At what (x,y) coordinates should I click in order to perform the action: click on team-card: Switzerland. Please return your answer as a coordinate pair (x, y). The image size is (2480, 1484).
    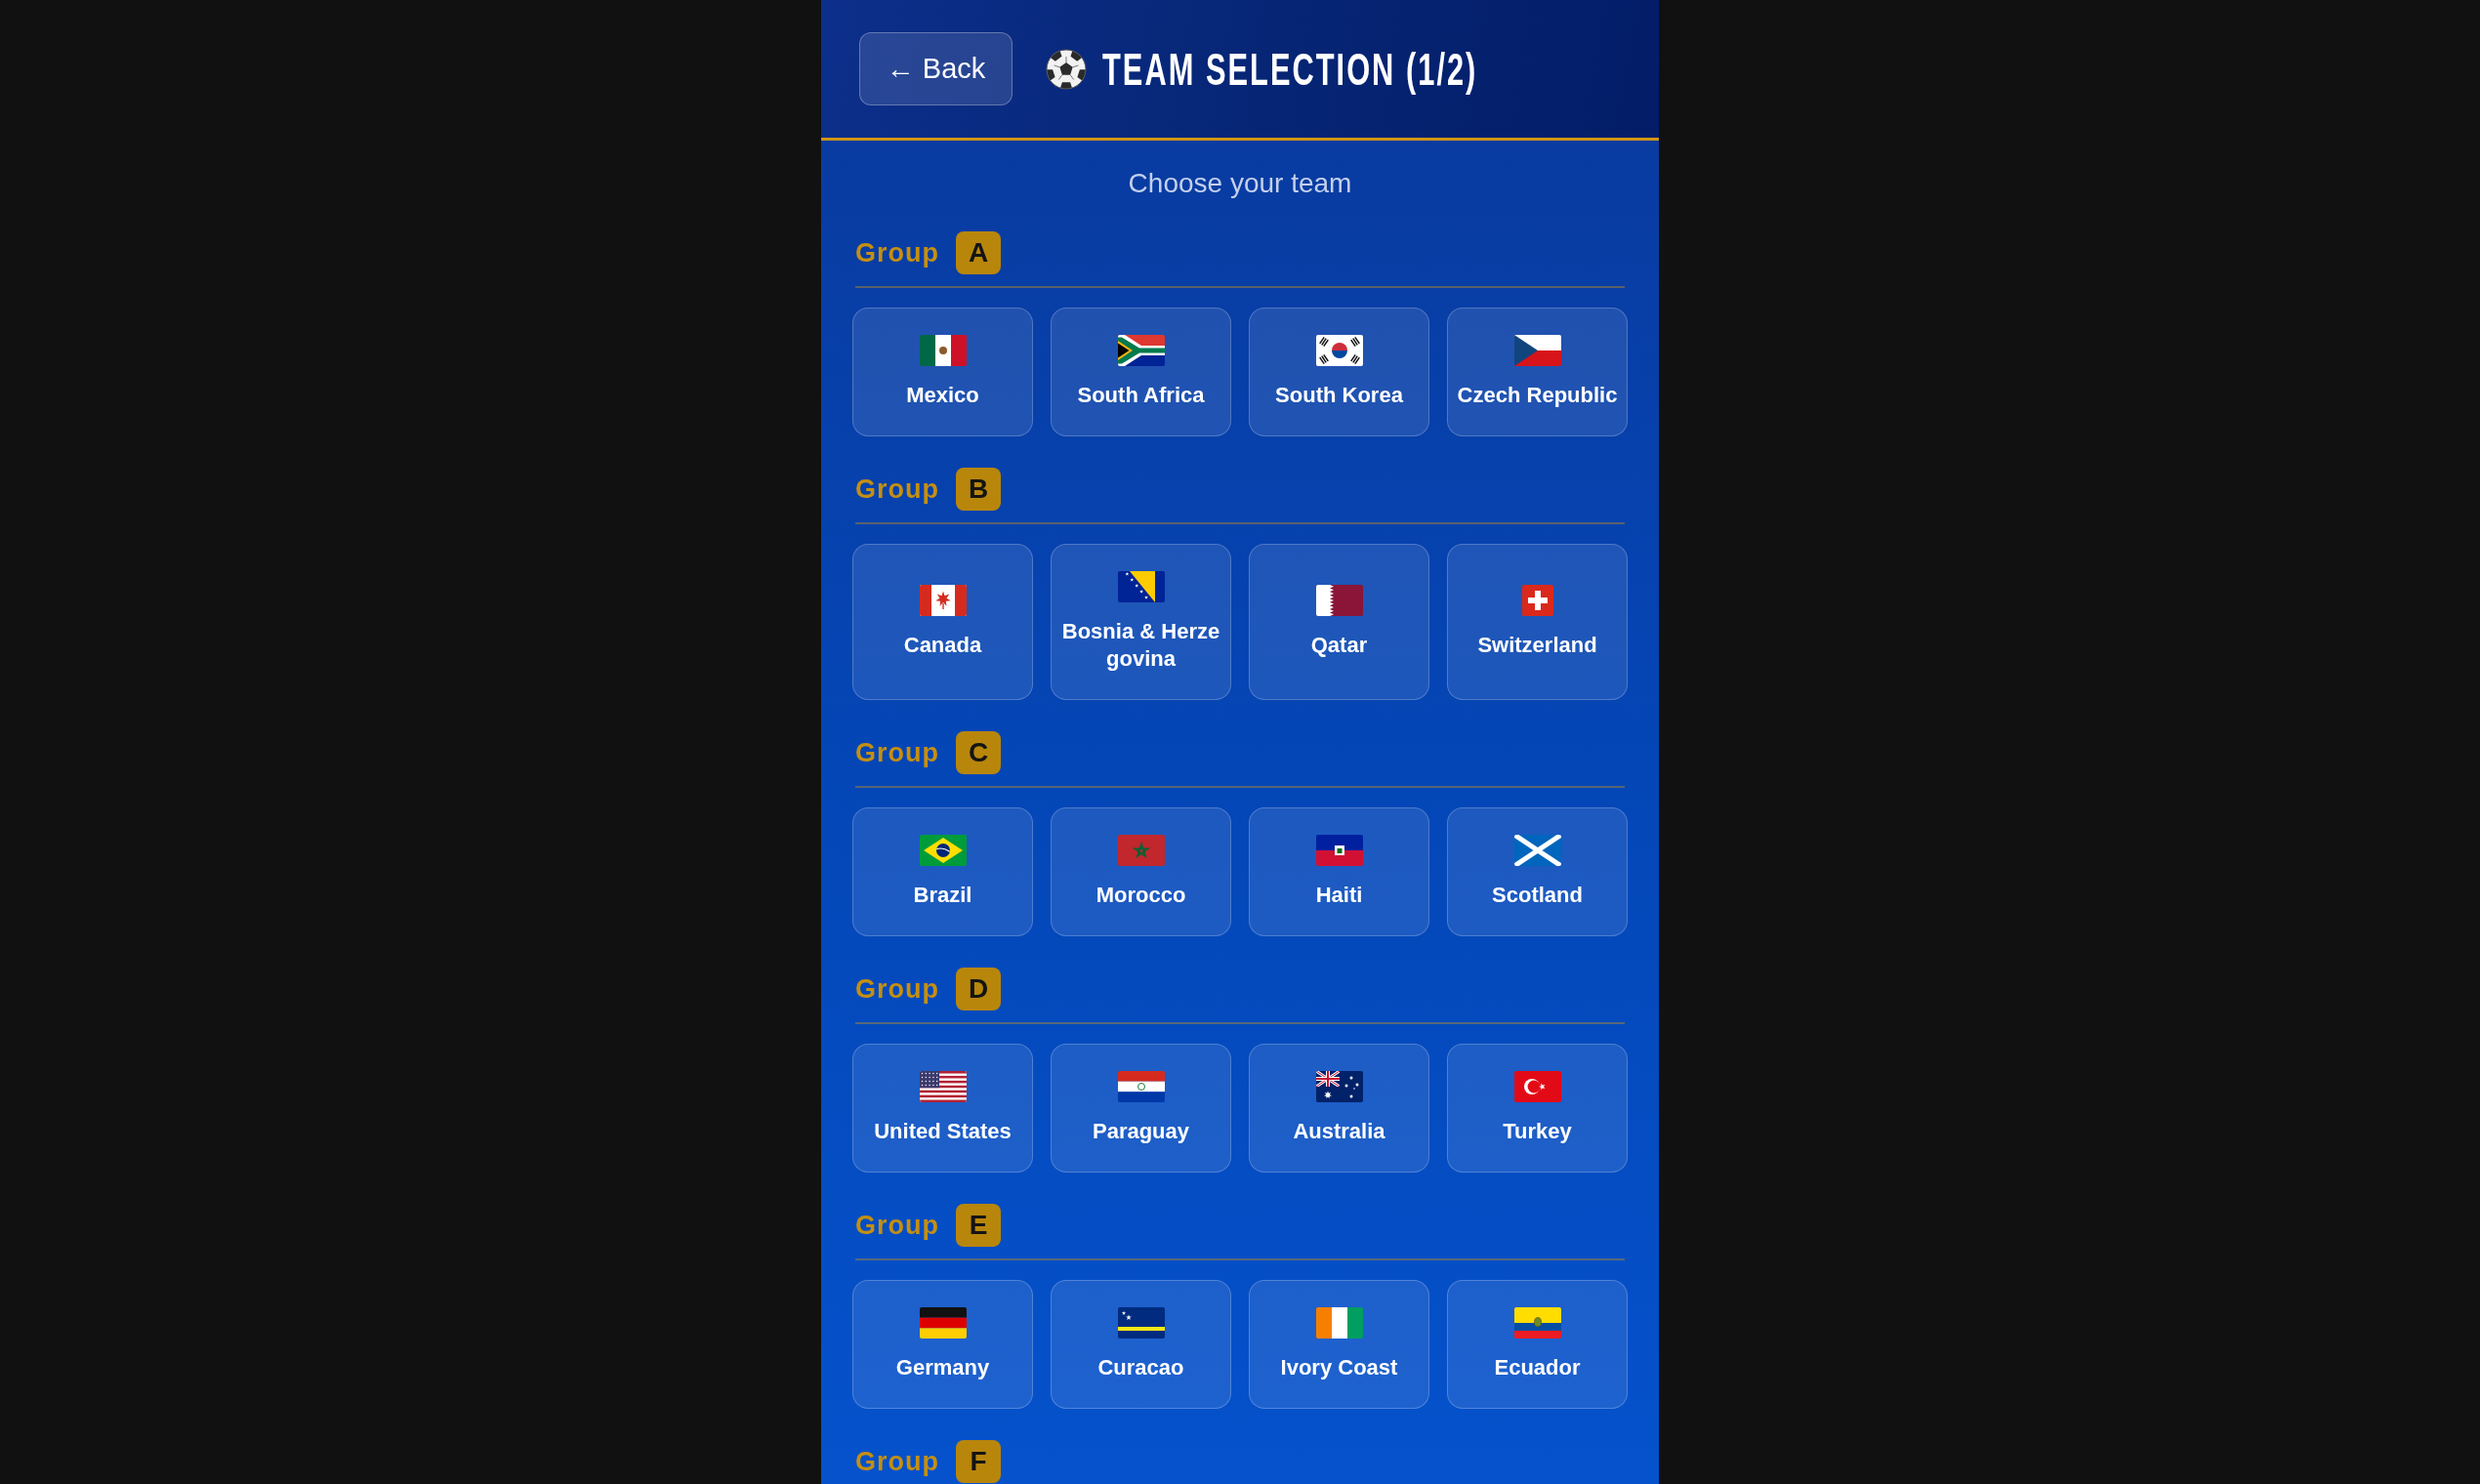
    Looking at the image, I should click on (1537, 622).